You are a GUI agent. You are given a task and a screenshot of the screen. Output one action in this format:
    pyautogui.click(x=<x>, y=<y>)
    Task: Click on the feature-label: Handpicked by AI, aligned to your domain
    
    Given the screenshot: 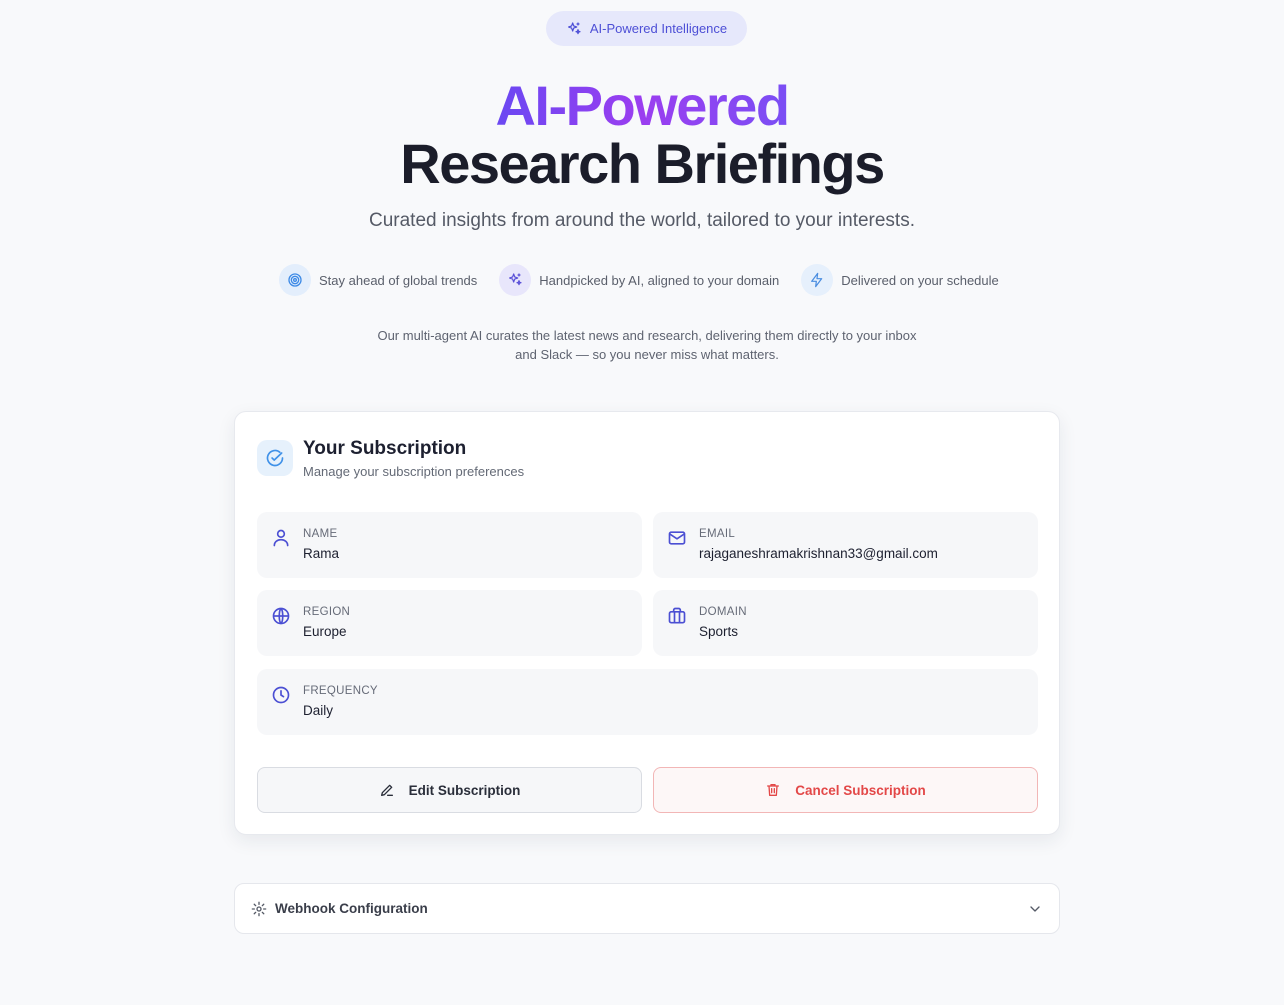 What is the action you would take?
    pyautogui.click(x=659, y=280)
    